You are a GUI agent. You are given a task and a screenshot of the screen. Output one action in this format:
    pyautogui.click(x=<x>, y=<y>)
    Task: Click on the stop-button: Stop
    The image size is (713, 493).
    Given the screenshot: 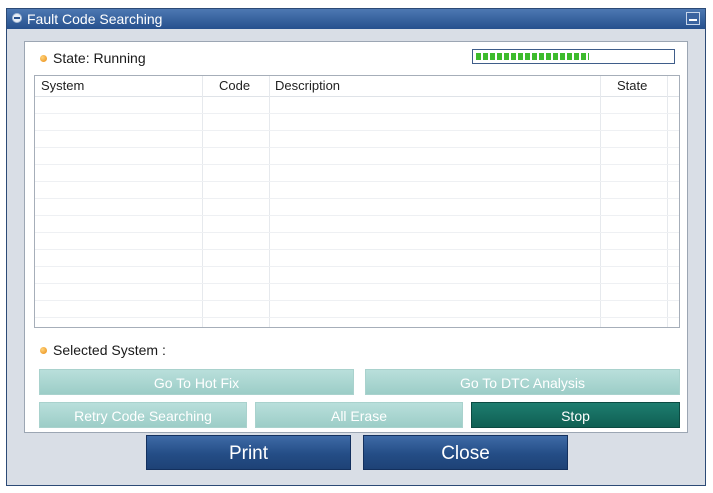 What is the action you would take?
    pyautogui.click(x=575, y=415)
    